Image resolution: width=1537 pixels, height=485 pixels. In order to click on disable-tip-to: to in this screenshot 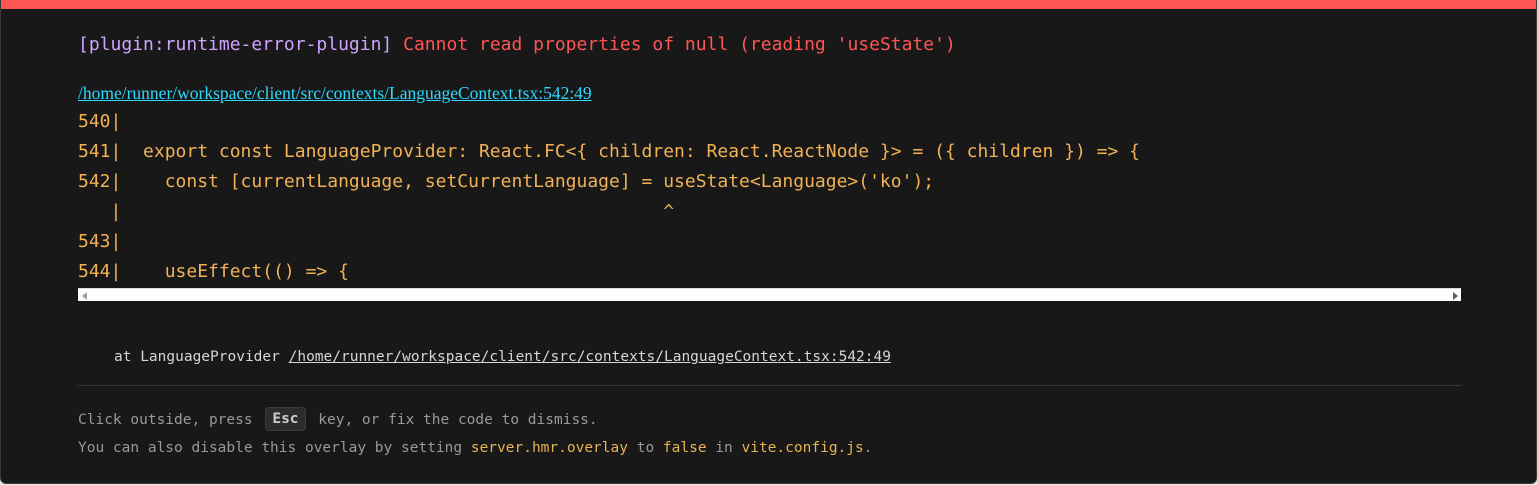, I will do `click(645, 448)`.